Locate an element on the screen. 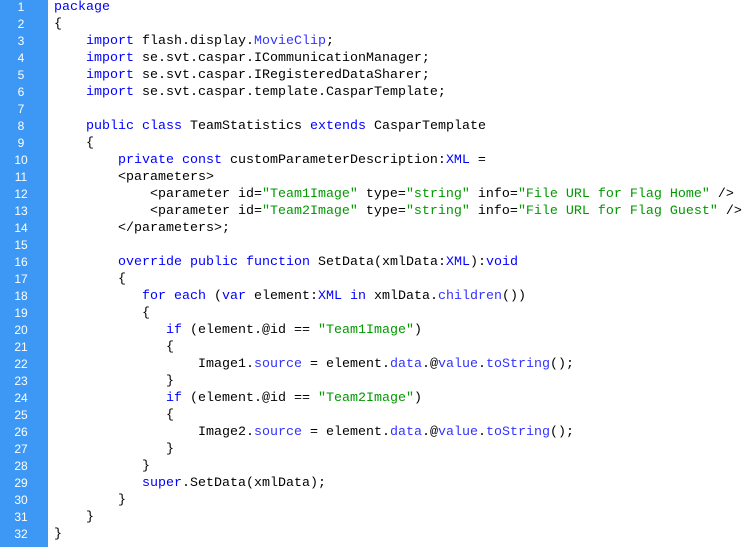 The height and width of the screenshot is (547, 747). code-token: info= is located at coordinates (493, 211).